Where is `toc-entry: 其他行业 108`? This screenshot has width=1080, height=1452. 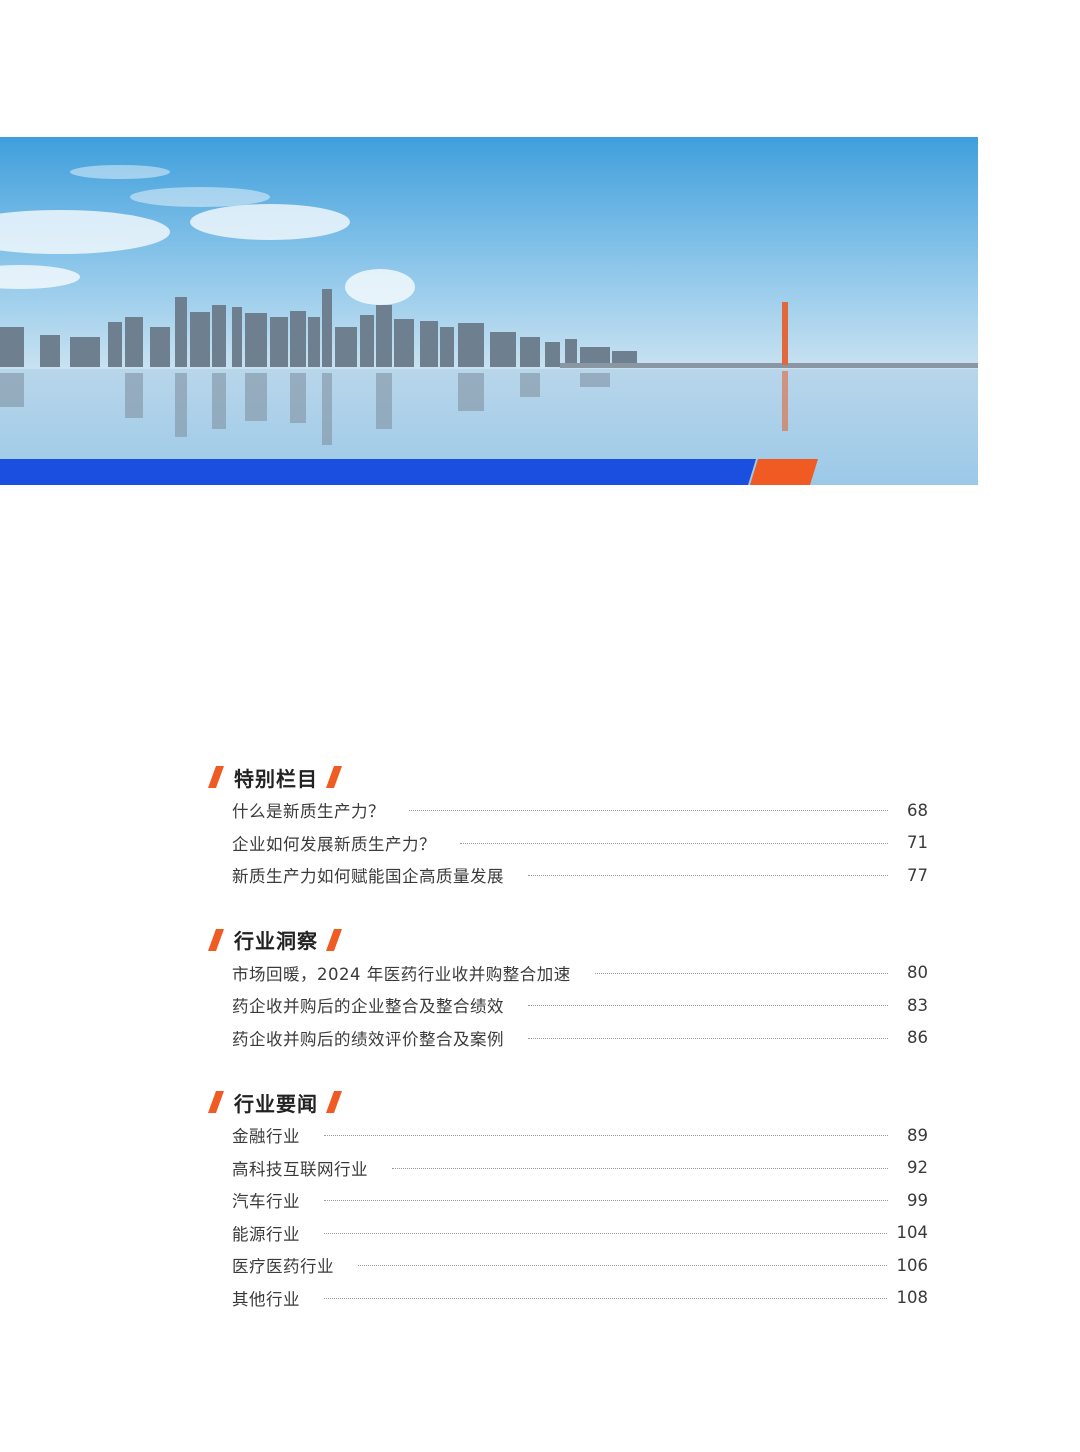
toc-entry: 其他行业 108 is located at coordinates (567, 1298).